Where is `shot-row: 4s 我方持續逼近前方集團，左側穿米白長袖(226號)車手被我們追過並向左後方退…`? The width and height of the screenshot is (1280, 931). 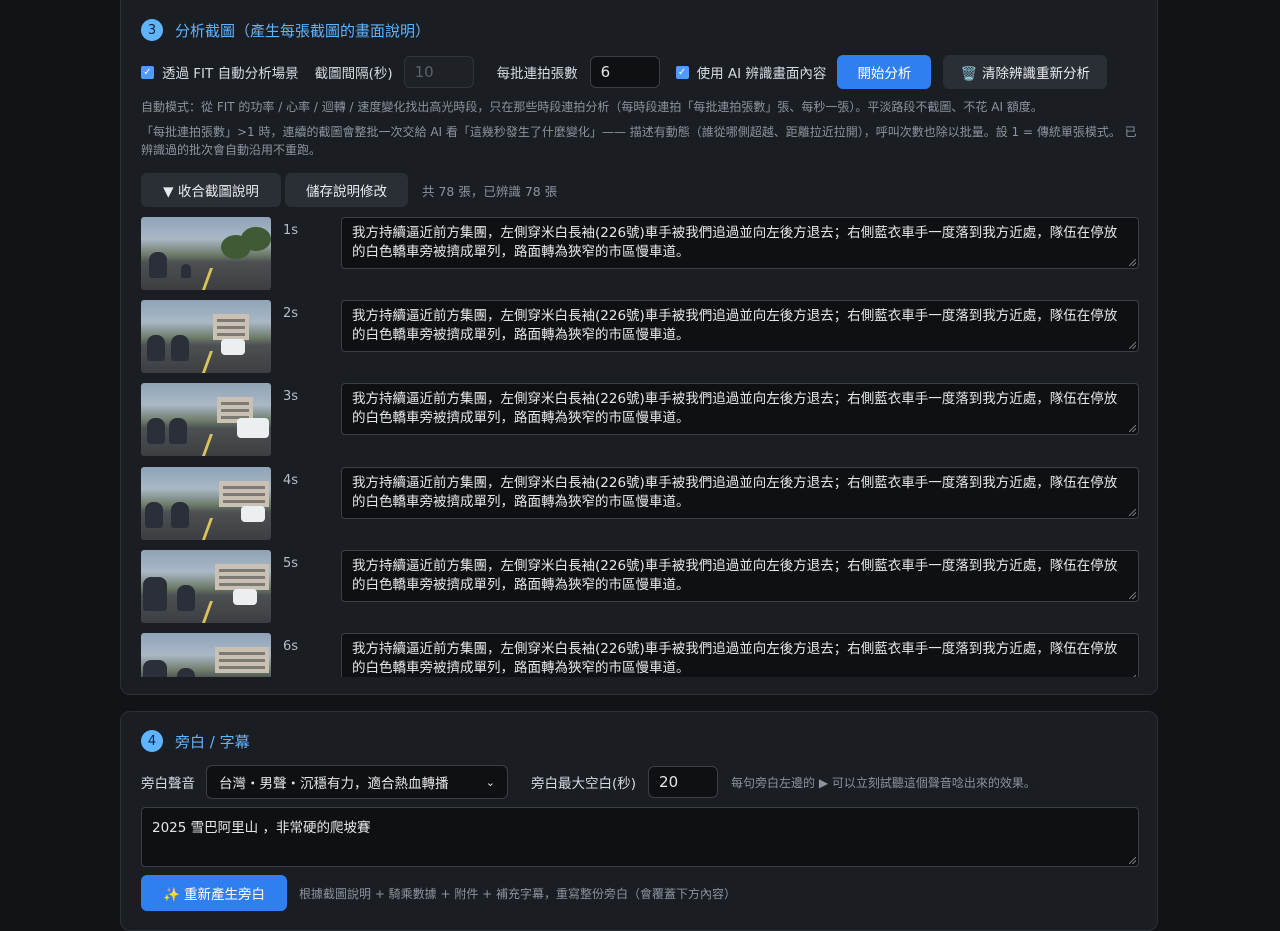 shot-row: 4s 我方持續逼近前方集團，左側穿米白長袖(226號)車手被我們追過並向左後方退… is located at coordinates (641, 504).